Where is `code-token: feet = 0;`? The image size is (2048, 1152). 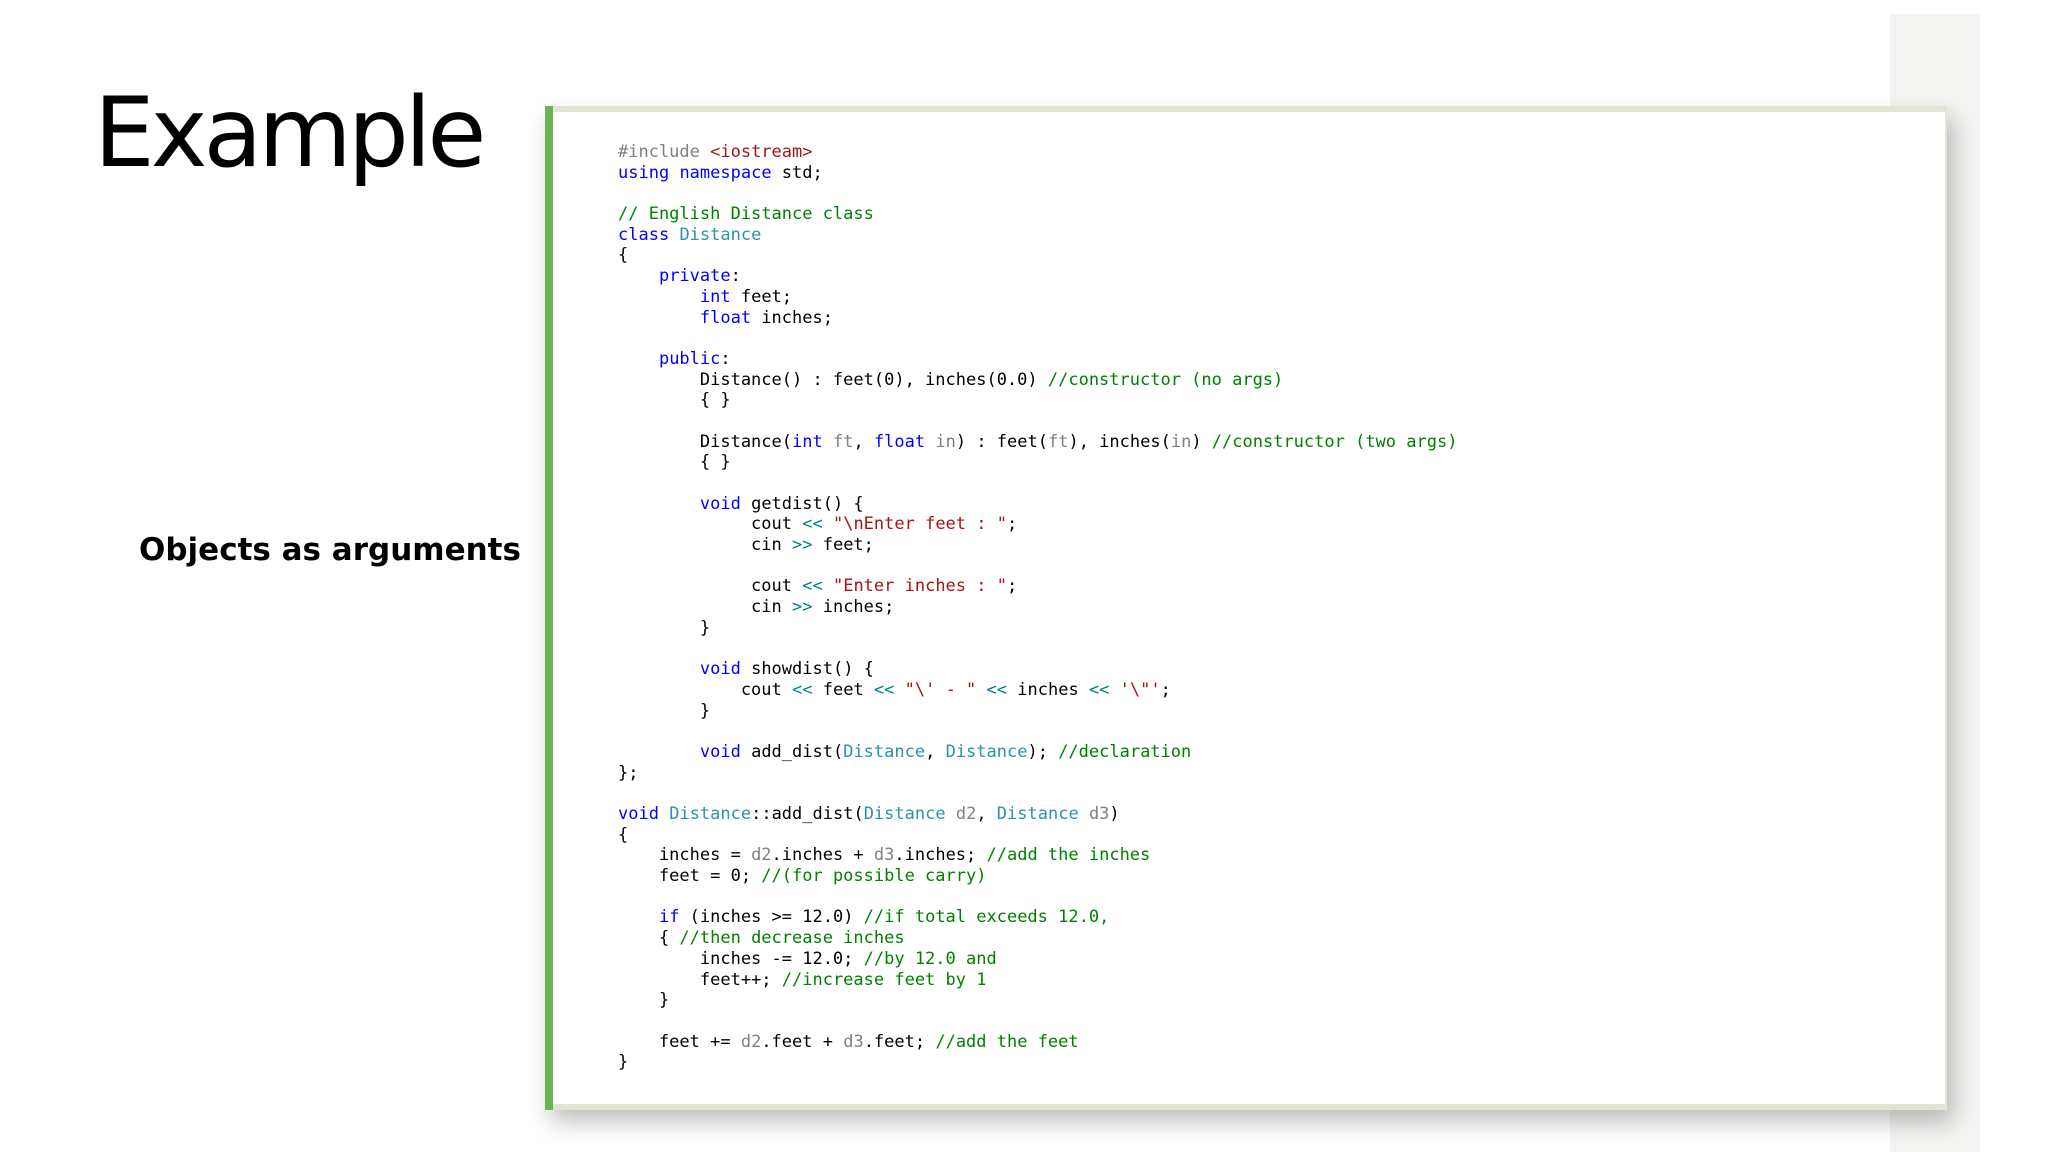 code-token: feet = 0; is located at coordinates (690, 876).